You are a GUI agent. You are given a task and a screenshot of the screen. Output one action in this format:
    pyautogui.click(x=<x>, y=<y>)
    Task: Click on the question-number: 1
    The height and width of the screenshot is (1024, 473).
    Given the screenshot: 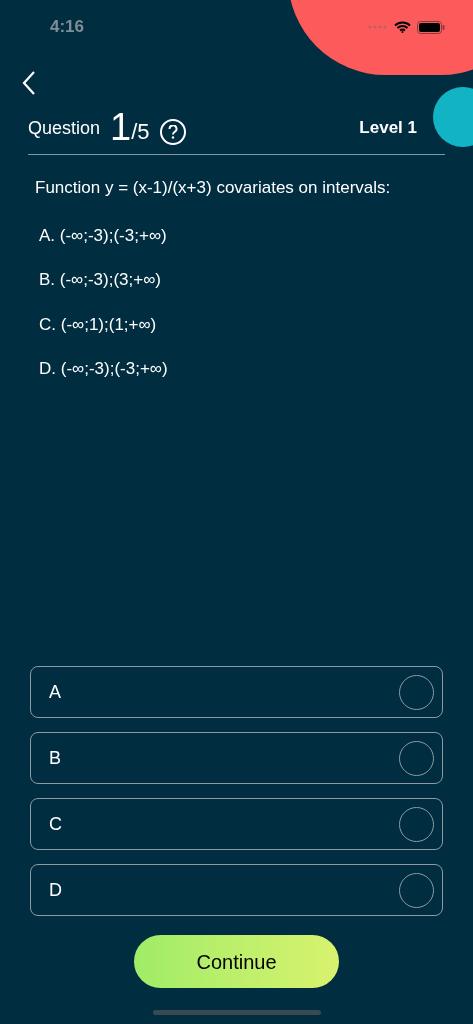 What is the action you would take?
    pyautogui.click(x=121, y=127)
    